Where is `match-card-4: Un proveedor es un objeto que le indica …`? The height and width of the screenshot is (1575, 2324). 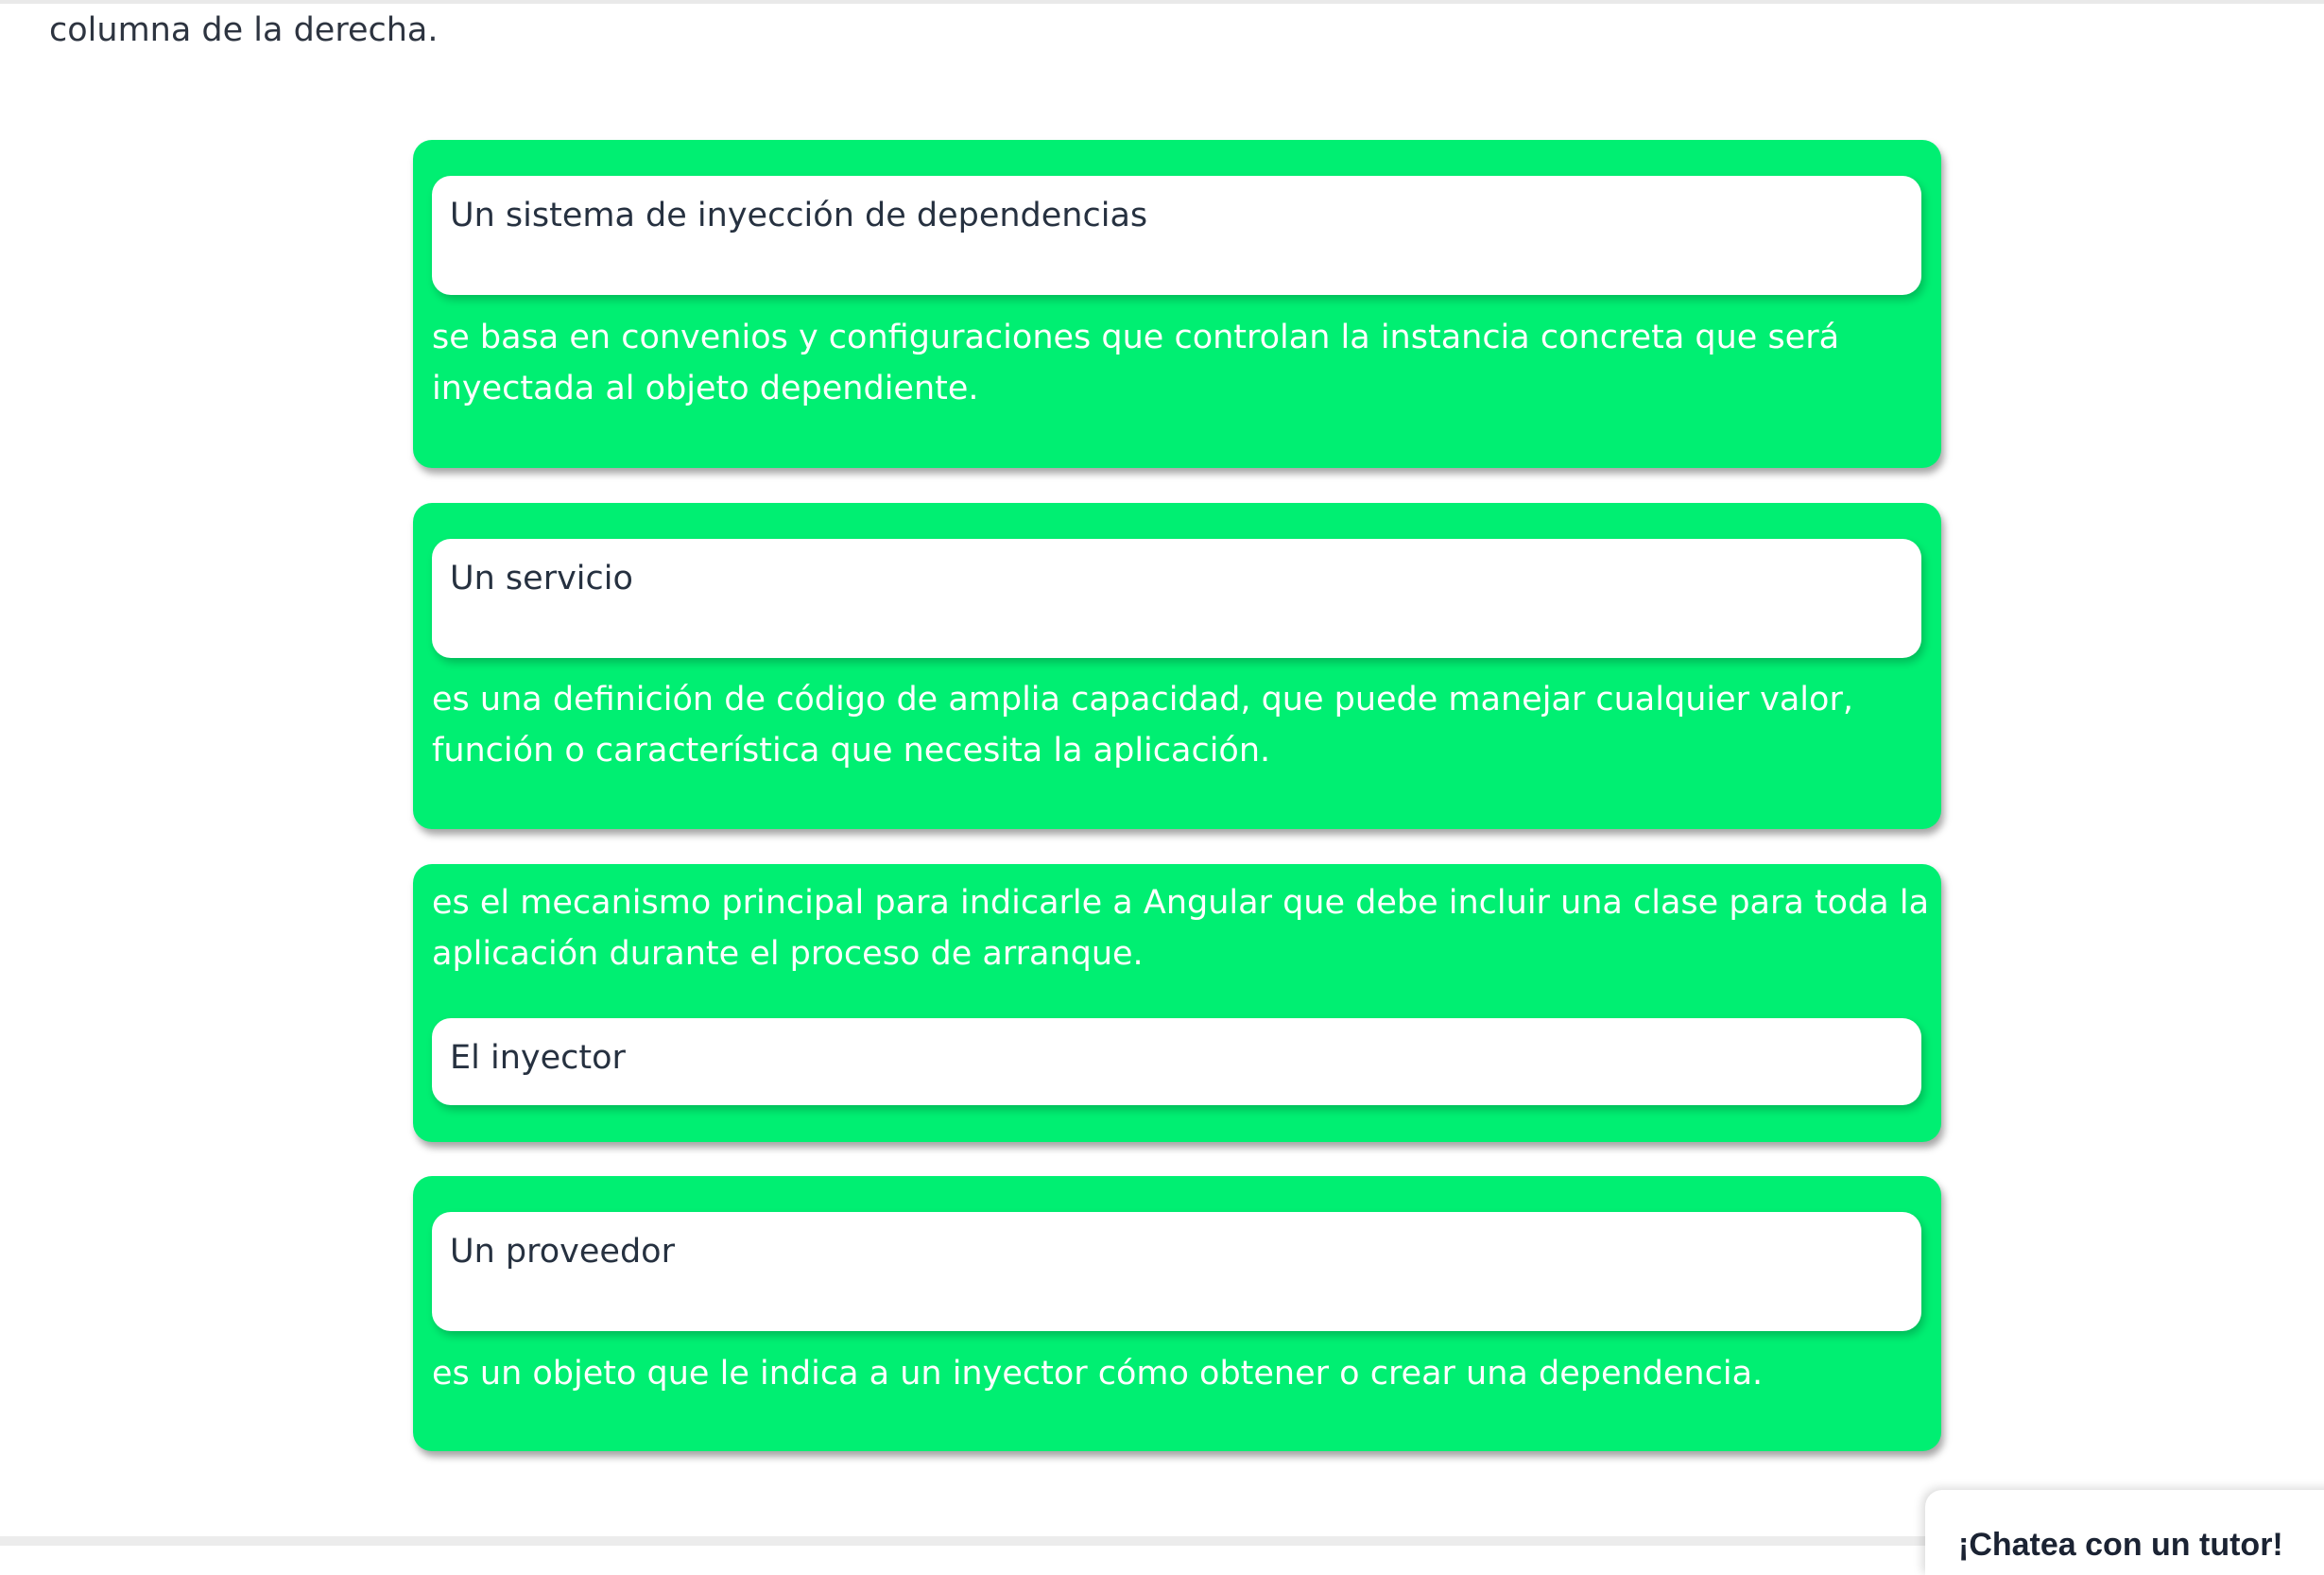
match-card-4: Un proveedor es un objeto que le indica … is located at coordinates (1177, 1313).